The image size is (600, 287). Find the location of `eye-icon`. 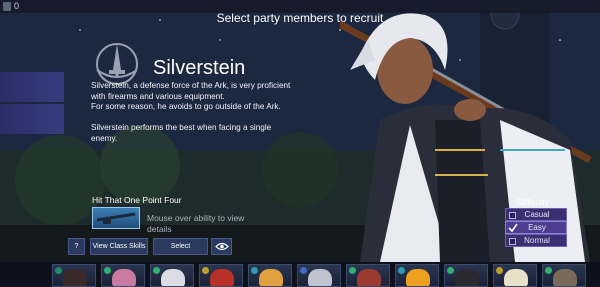

eye-icon is located at coordinates (221, 246).